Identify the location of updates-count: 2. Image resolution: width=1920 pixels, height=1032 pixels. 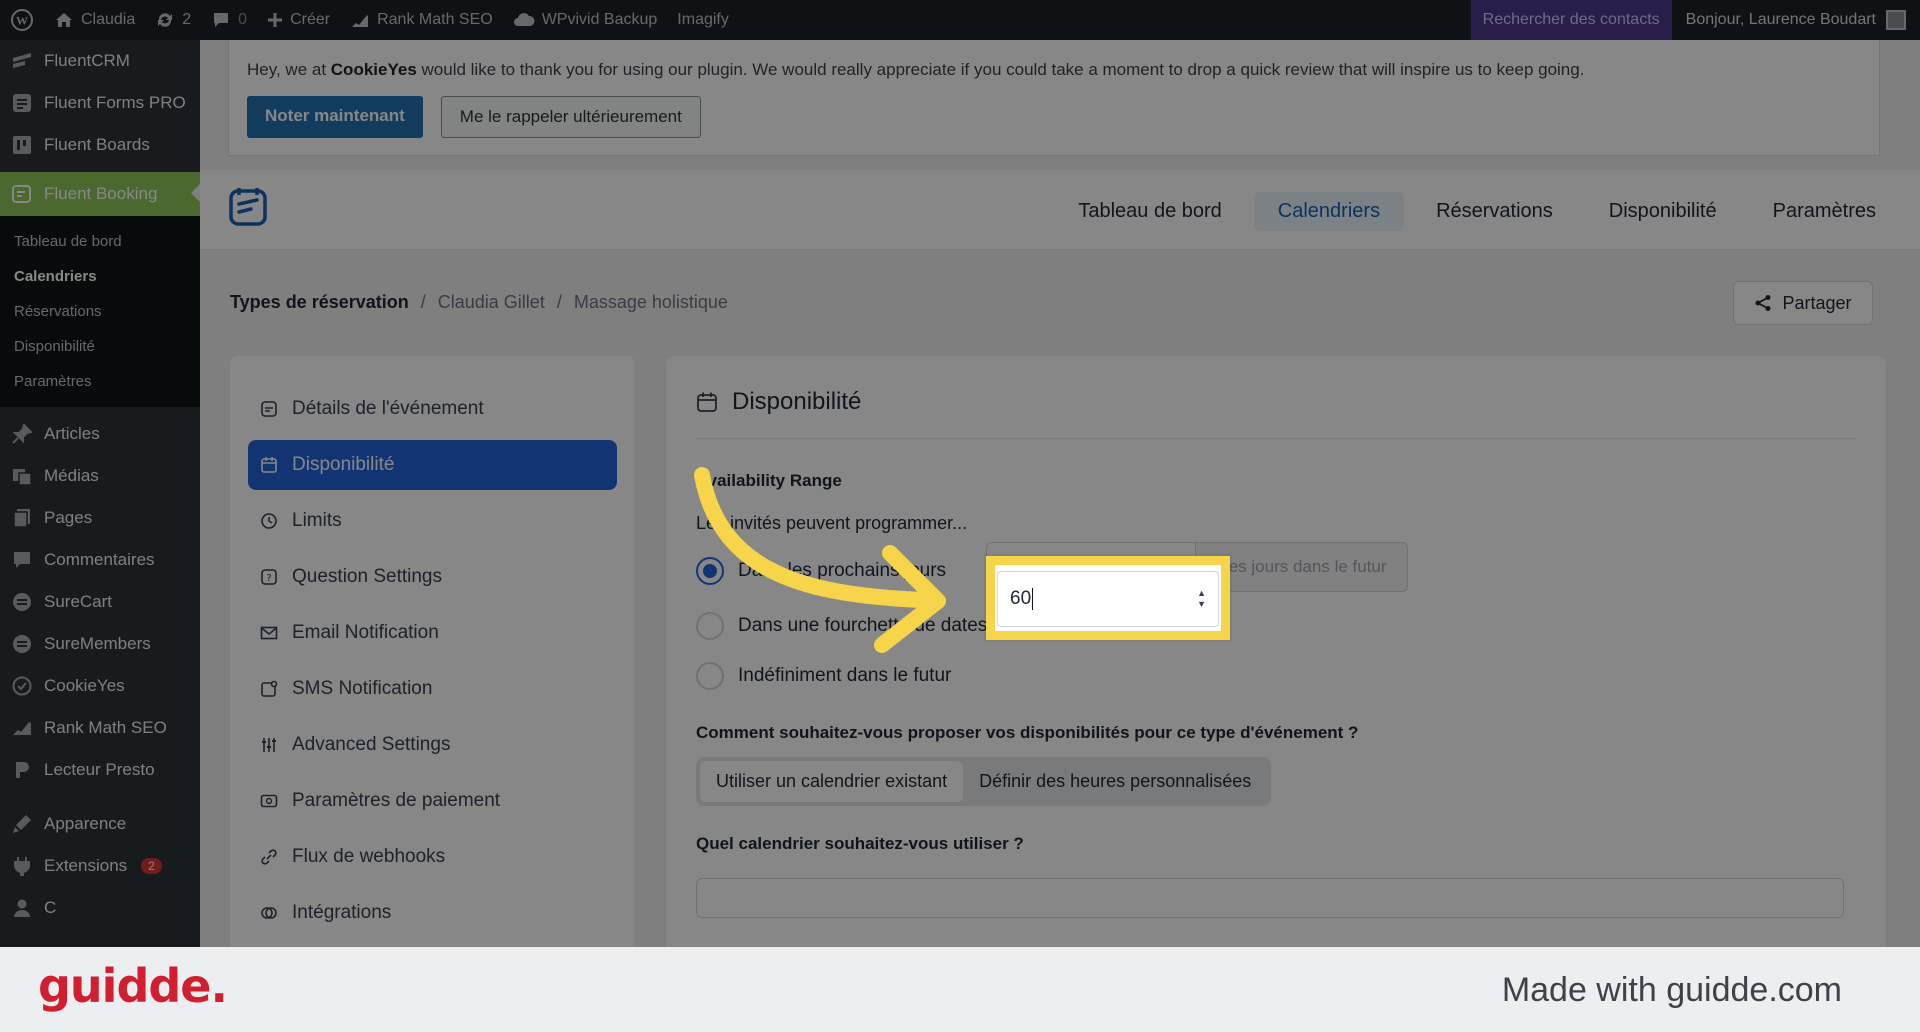
(187, 19).